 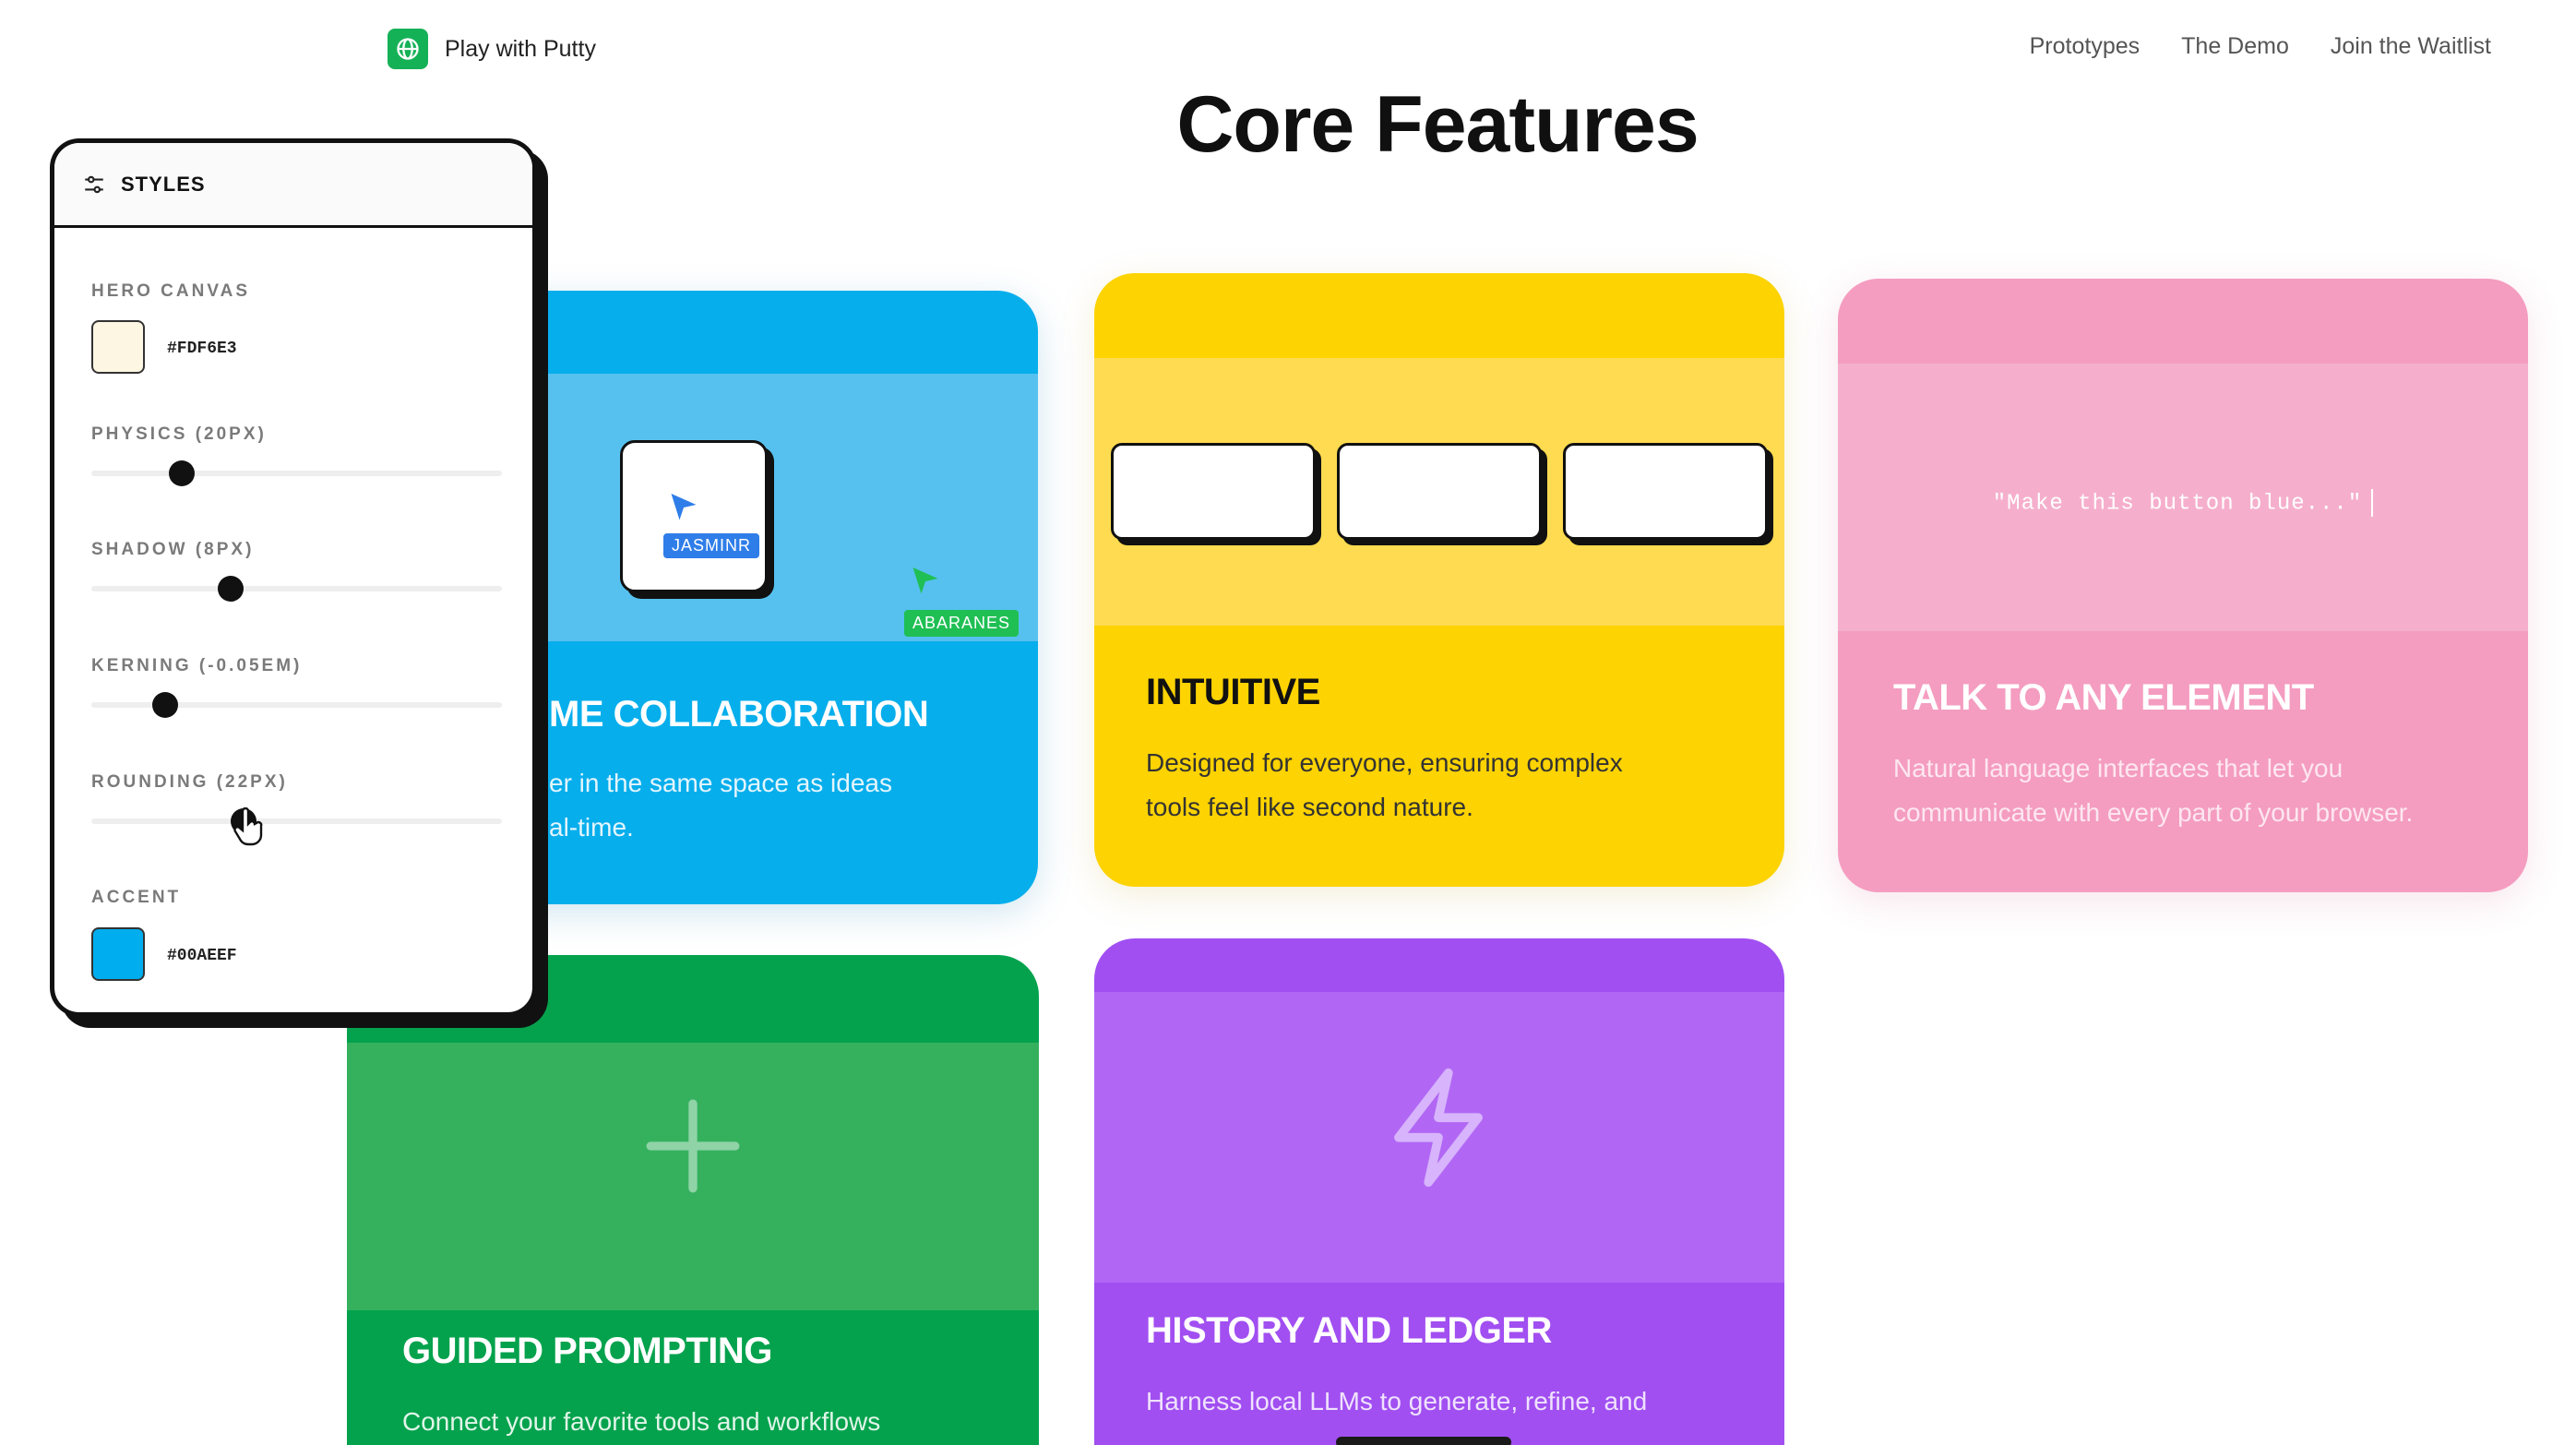 I want to click on hero-canvas-label: HERO CANVAS, so click(x=170, y=291).